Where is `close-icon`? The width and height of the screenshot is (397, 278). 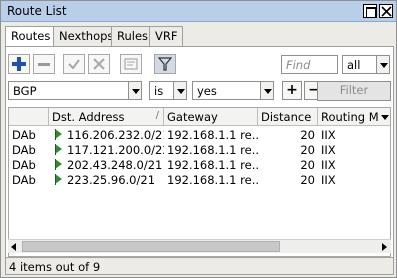 close-icon is located at coordinates (386, 11).